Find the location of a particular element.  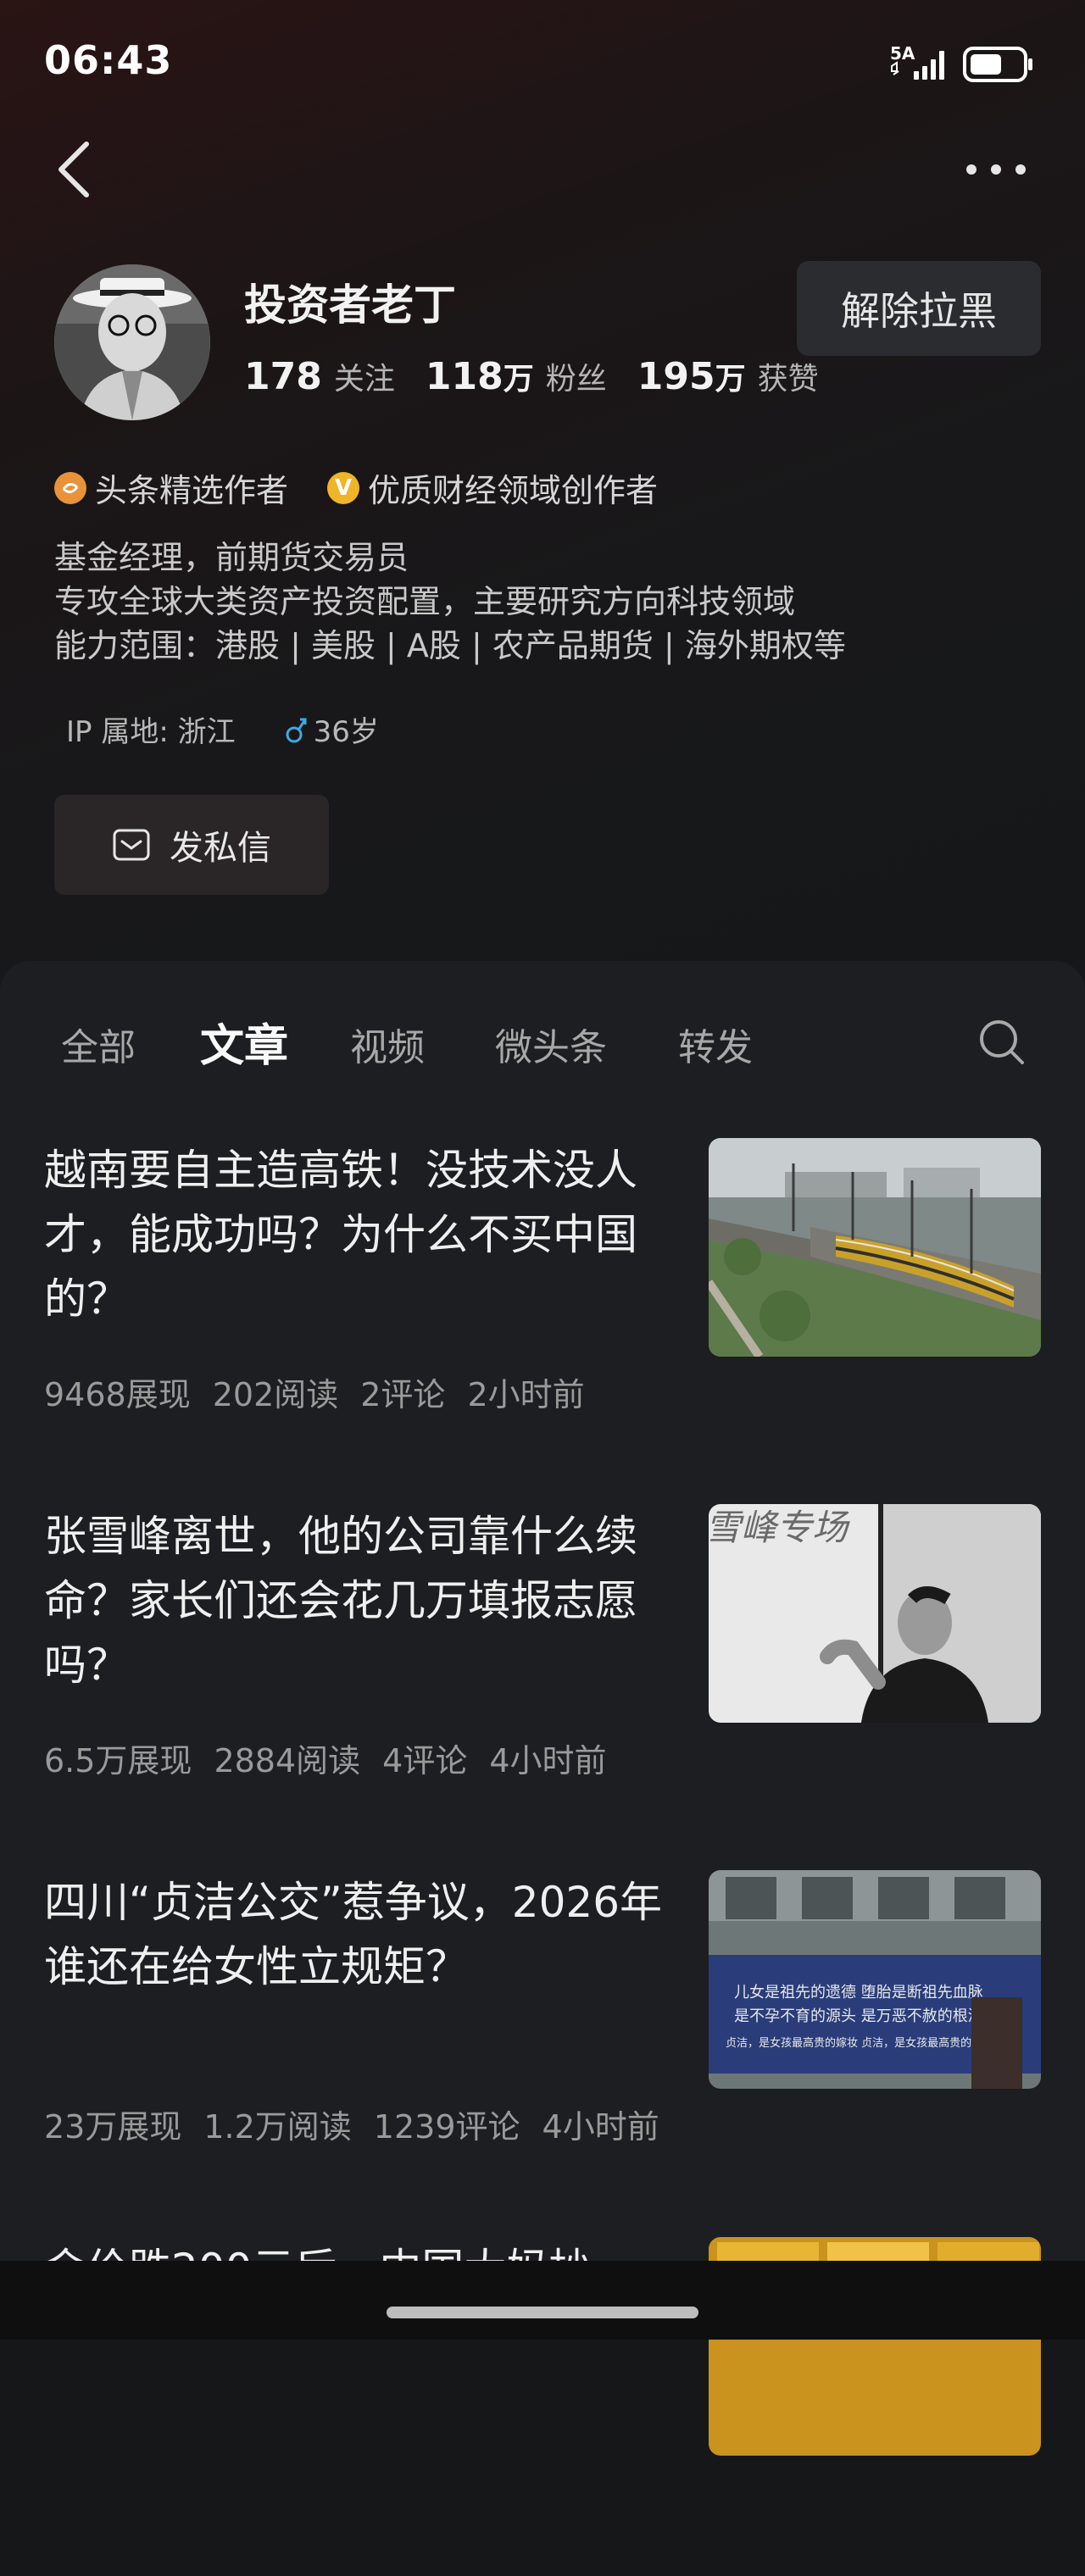

age-info: 36岁 is located at coordinates (331, 729).